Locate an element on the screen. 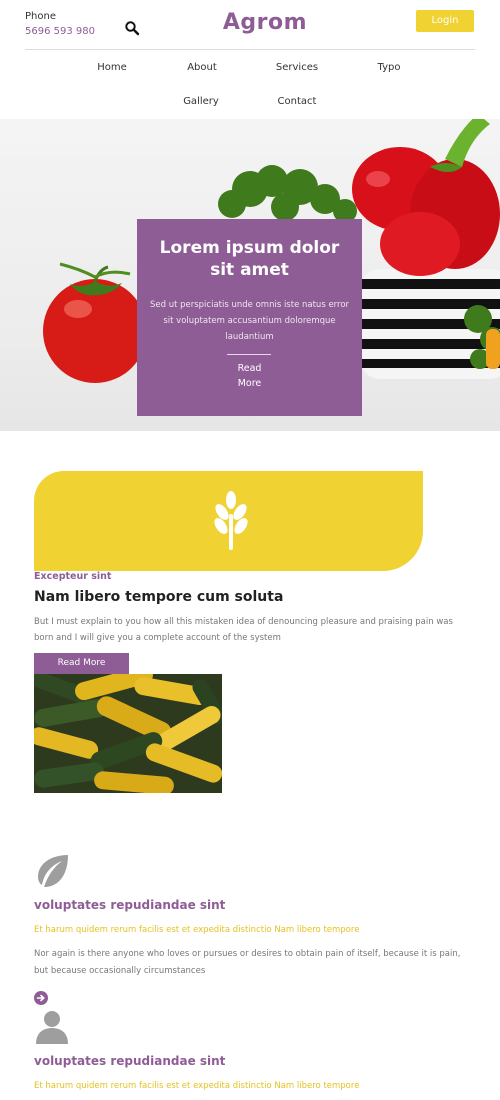 The image size is (500, 1100). leaf-icon is located at coordinates (53, 871).